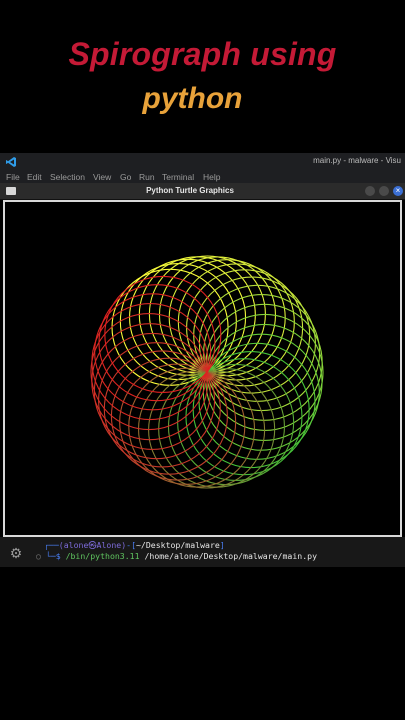  Describe the element at coordinates (211, 177) in the screenshot. I see `menu-help: Help` at that location.